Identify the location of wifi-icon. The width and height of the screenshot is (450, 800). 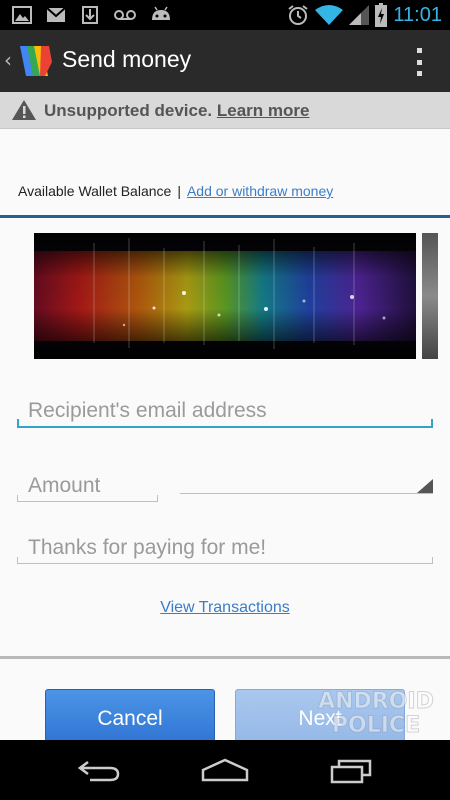
(329, 15).